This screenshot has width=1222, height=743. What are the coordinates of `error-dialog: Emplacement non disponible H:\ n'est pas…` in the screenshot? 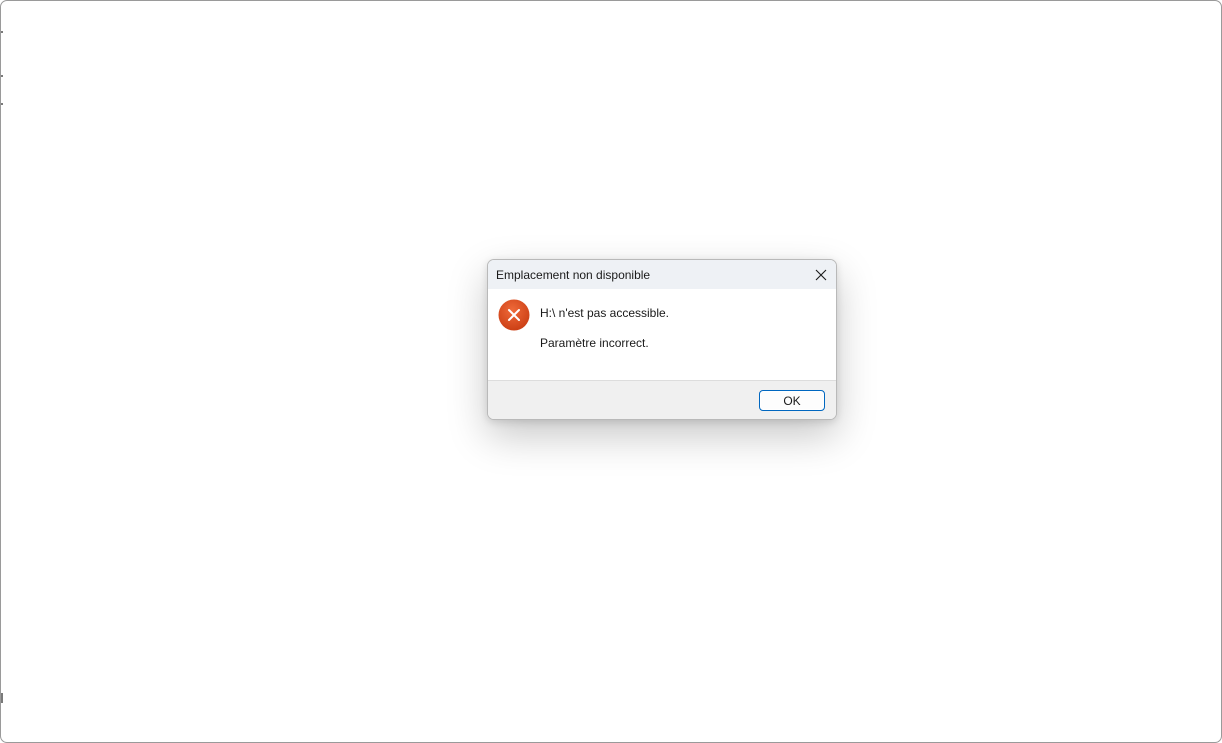 It's located at (662, 339).